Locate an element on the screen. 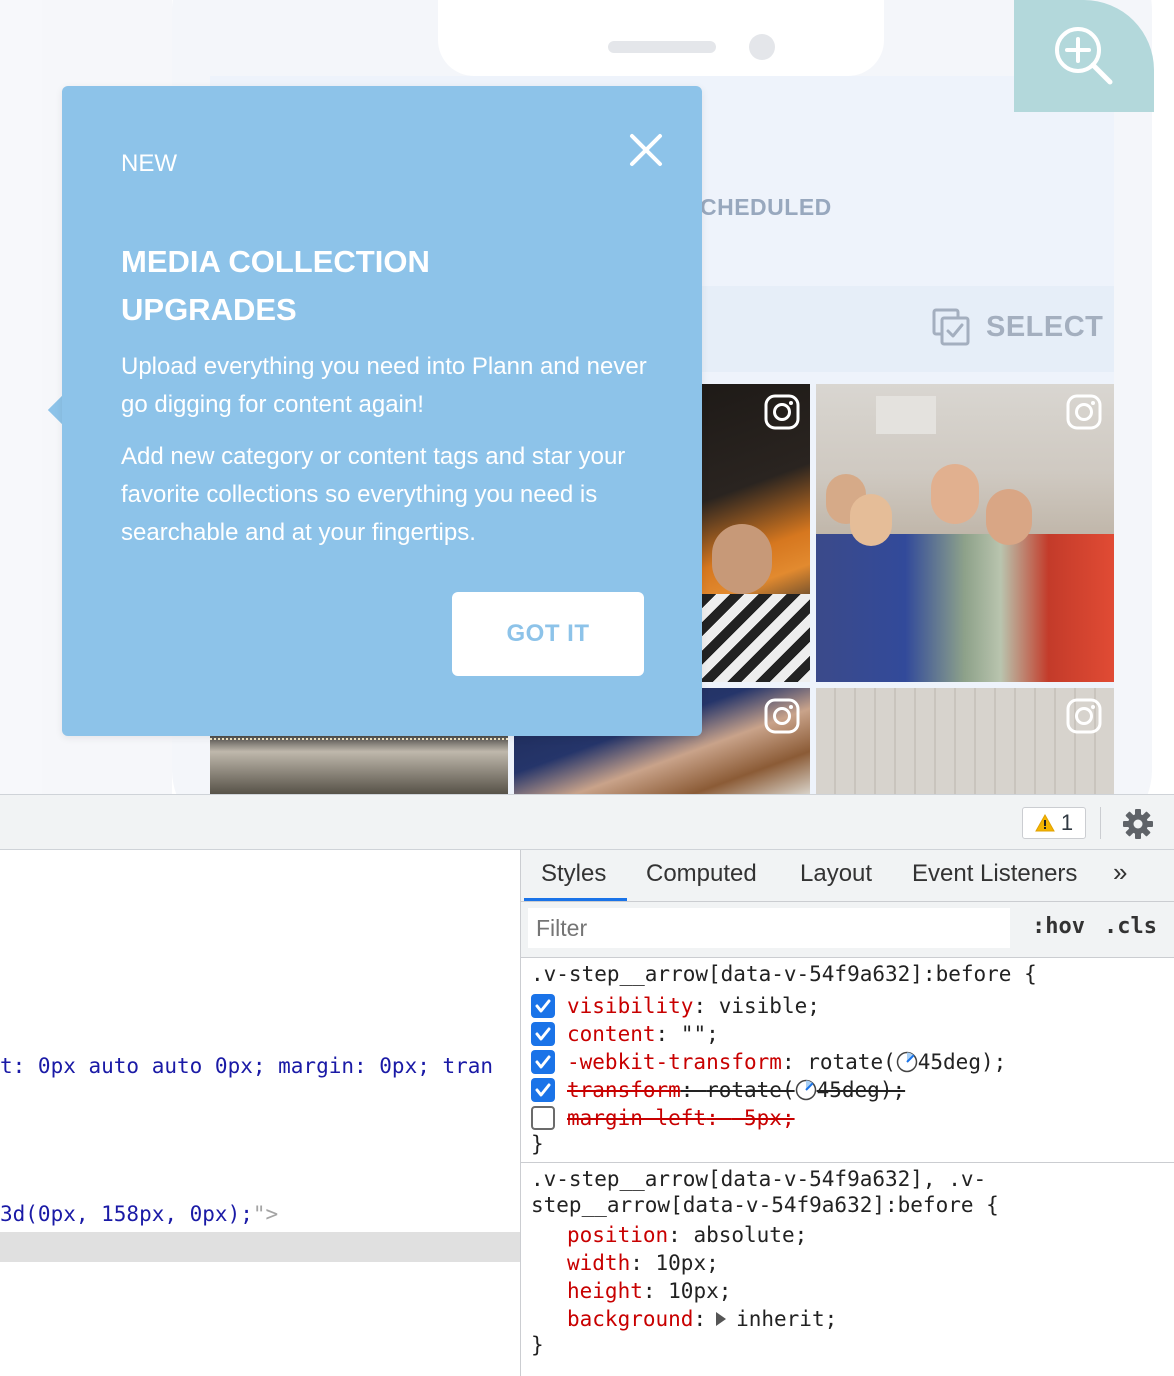 The width and height of the screenshot is (1174, 1376). css-property-webkit-transform: -webkit-transform: rotate(45deg); is located at coordinates (768, 1062).